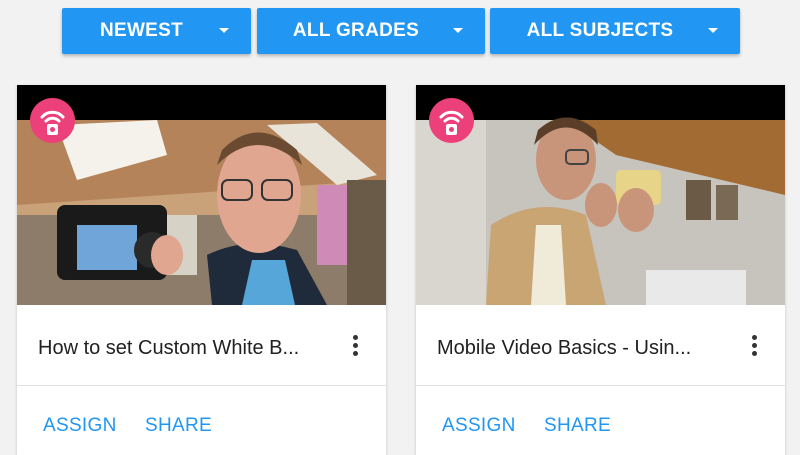 The image size is (800, 455). Describe the element at coordinates (356, 30) in the screenshot. I see `grades-dropdown-label: ALL GRADES` at that location.